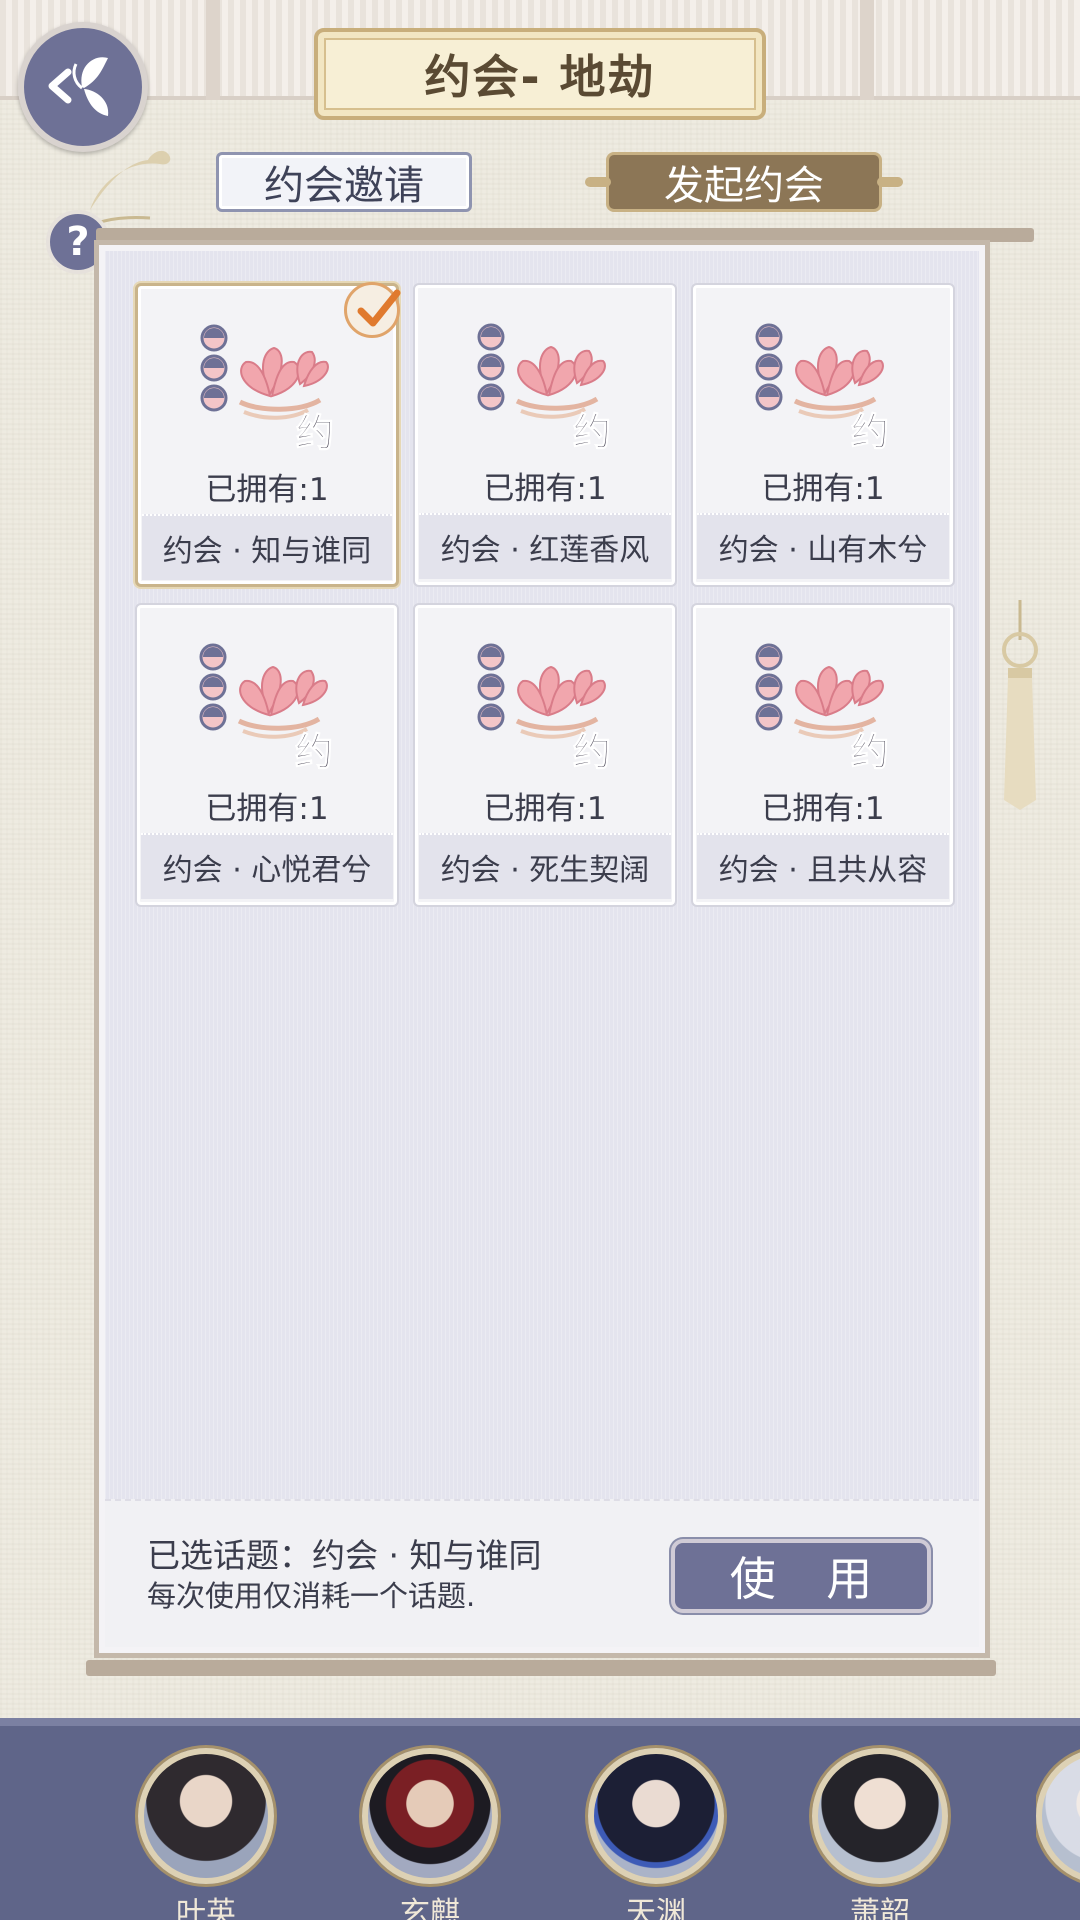 This screenshot has height=1920, width=1080. Describe the element at coordinates (540, 77) in the screenshot. I see `page-title: 约会- 地劫` at that location.